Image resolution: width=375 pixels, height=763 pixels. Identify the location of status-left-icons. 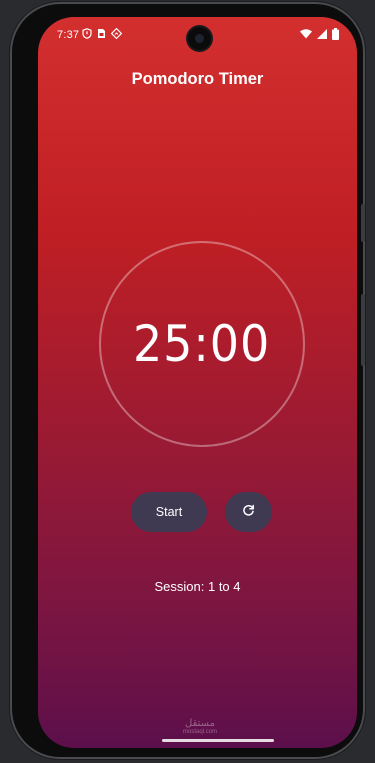
(102, 34).